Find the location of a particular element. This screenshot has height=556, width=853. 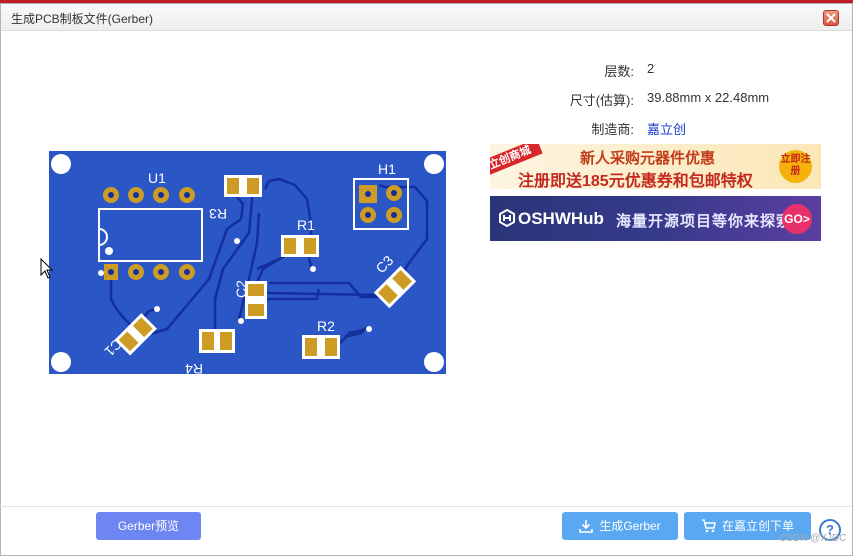

generate-gerber-button: 生成Gerber is located at coordinates (620, 526).